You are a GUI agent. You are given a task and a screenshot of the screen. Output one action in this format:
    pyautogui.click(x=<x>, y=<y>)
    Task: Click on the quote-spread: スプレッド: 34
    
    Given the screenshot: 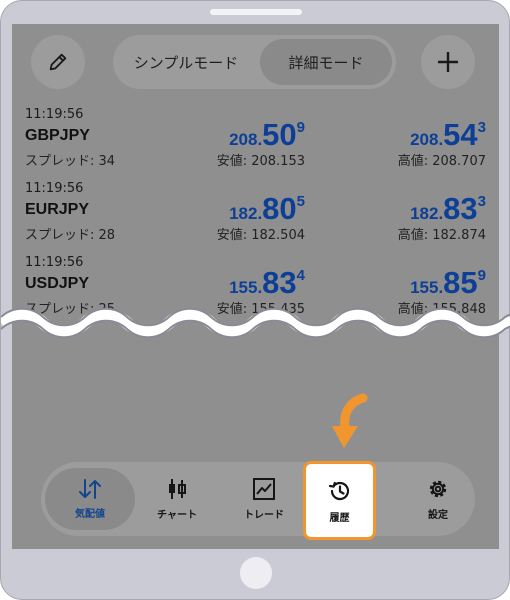 What is the action you would take?
    pyautogui.click(x=70, y=161)
    